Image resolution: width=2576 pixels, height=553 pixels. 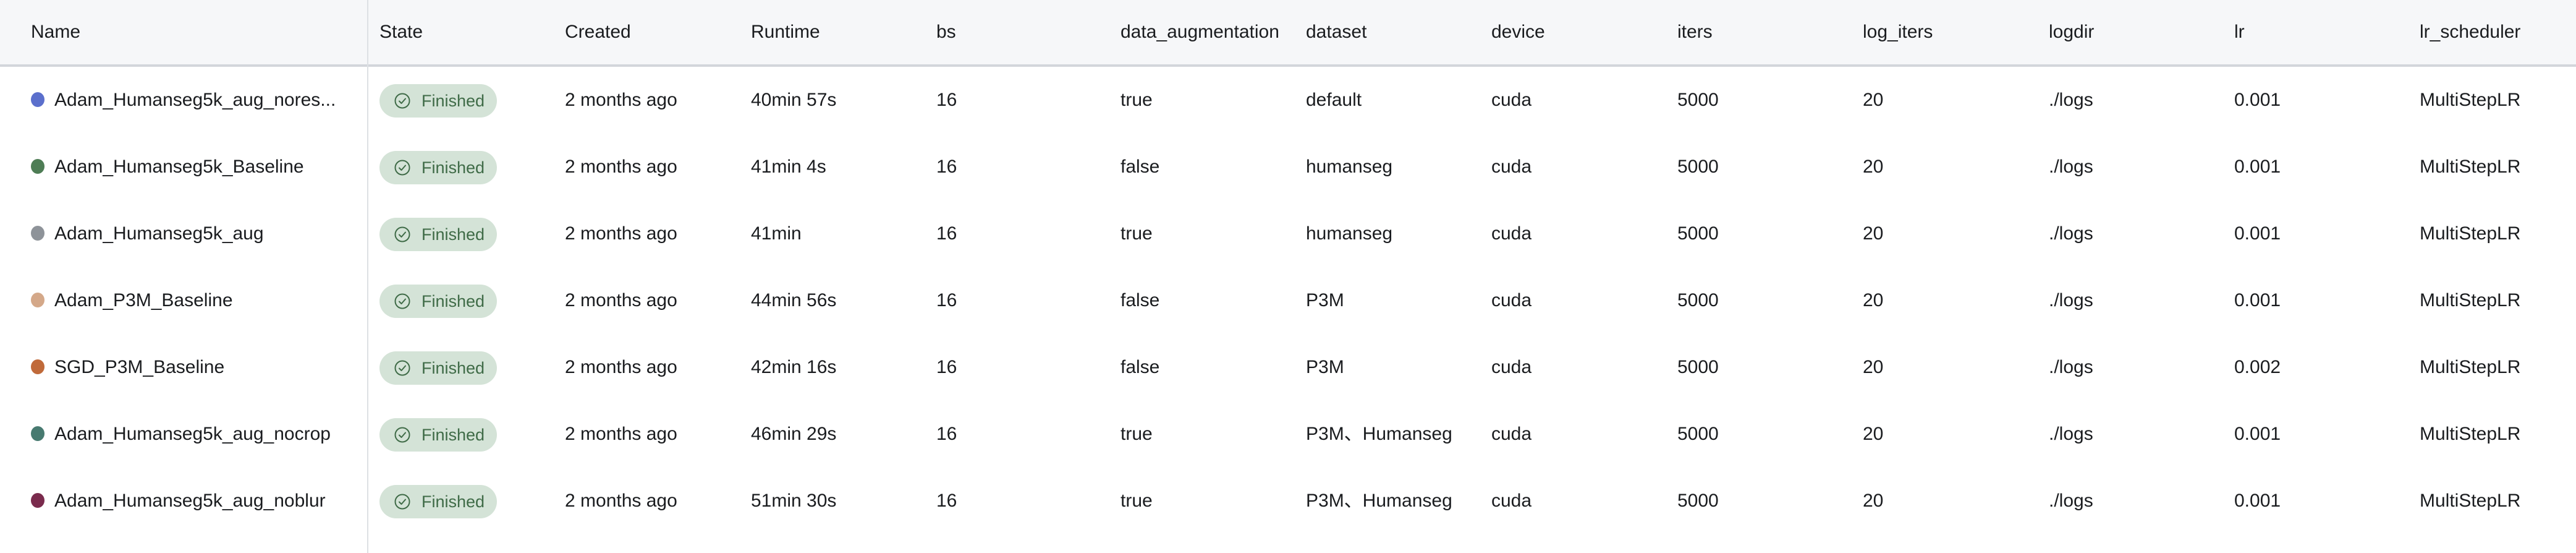 What do you see at coordinates (179, 167) in the screenshot?
I see `run-name-link: Adam_Humanseg5k_Baseline` at bounding box center [179, 167].